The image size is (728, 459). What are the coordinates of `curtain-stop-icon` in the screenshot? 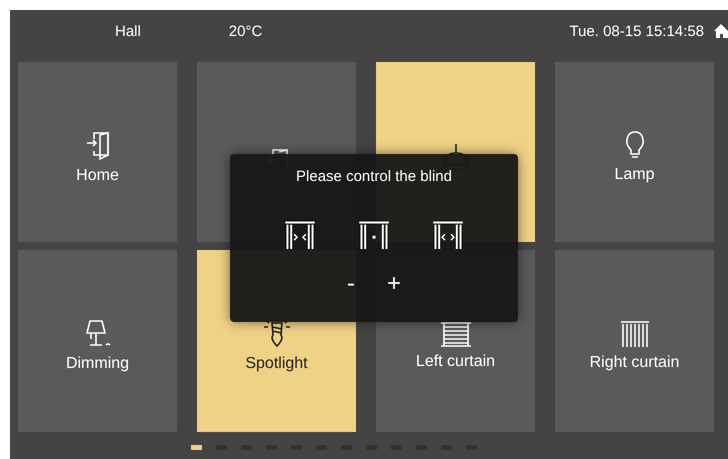 It's located at (374, 235).